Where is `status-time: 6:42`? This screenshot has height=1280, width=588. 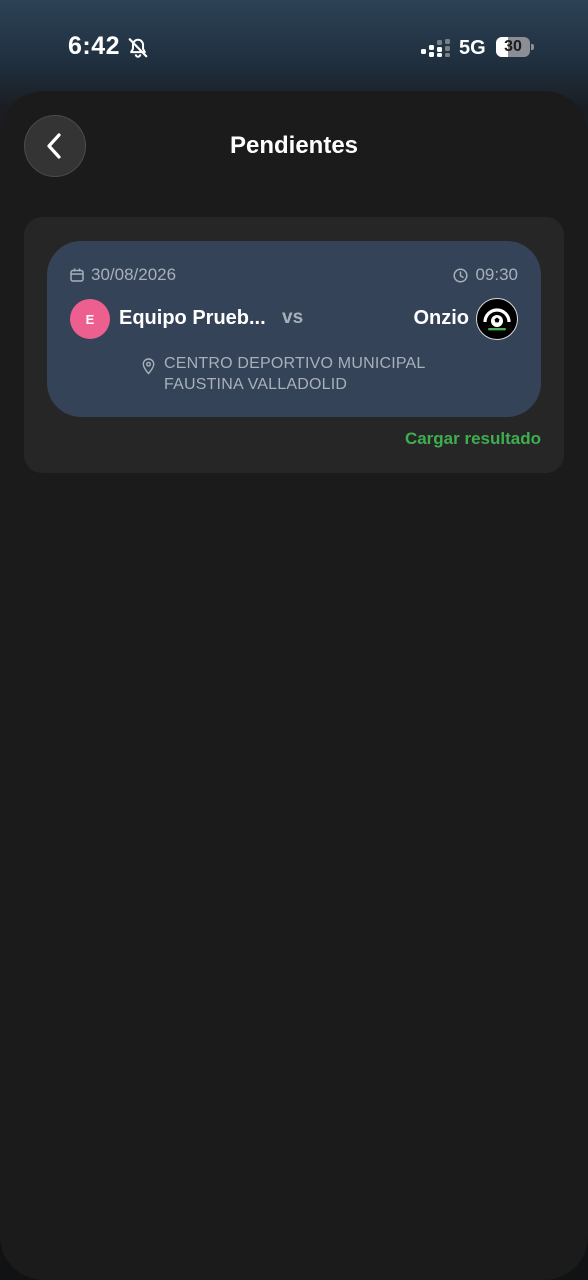
status-time: 6:42 is located at coordinates (94, 46).